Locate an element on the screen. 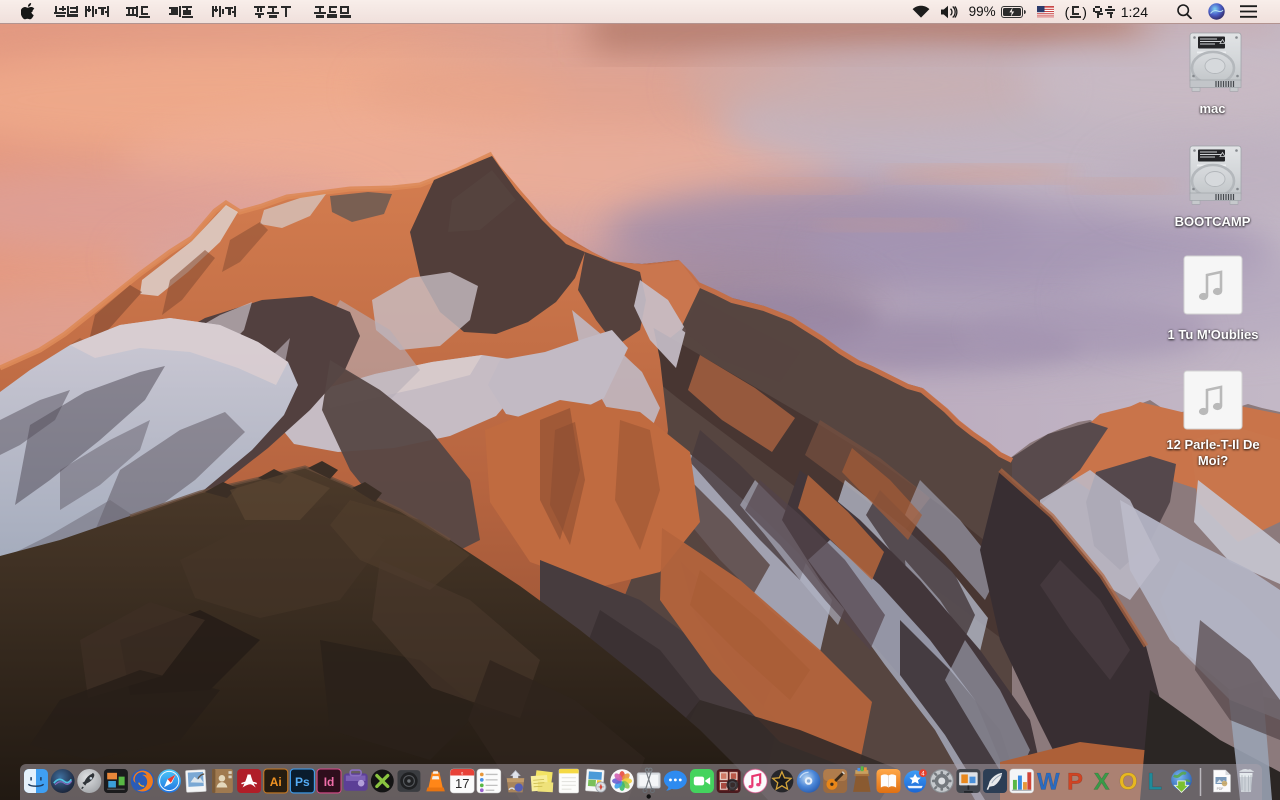 The image size is (1280, 800). svg-text: X is located at coordinates (1102, 782).